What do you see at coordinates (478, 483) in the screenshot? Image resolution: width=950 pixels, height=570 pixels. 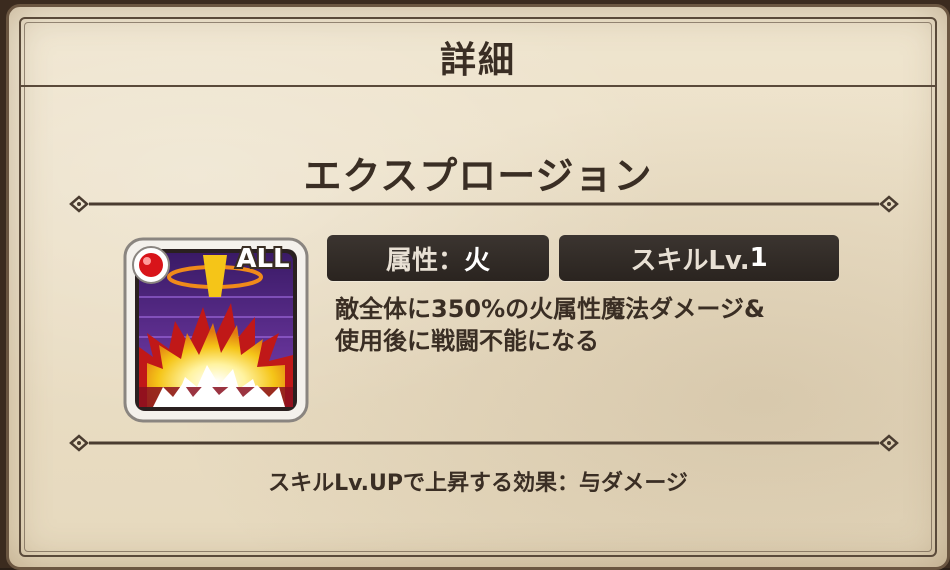 I see `level-up-effect-note: スキルLv.UPで上昇する効果：与ダメージ` at bounding box center [478, 483].